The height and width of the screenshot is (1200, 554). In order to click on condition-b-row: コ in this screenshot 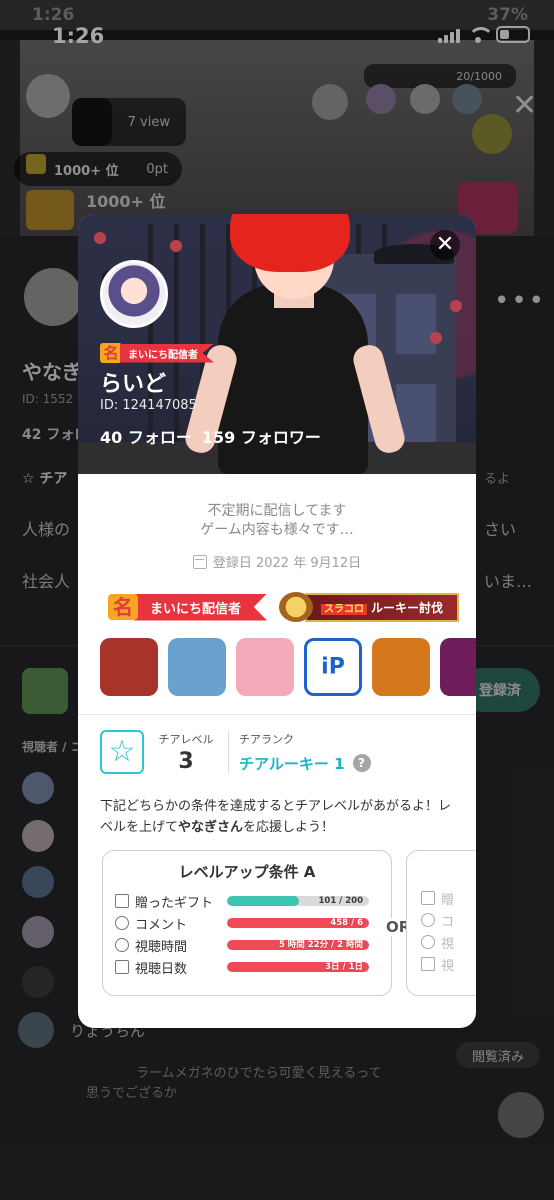, I will do `click(448, 920)`.